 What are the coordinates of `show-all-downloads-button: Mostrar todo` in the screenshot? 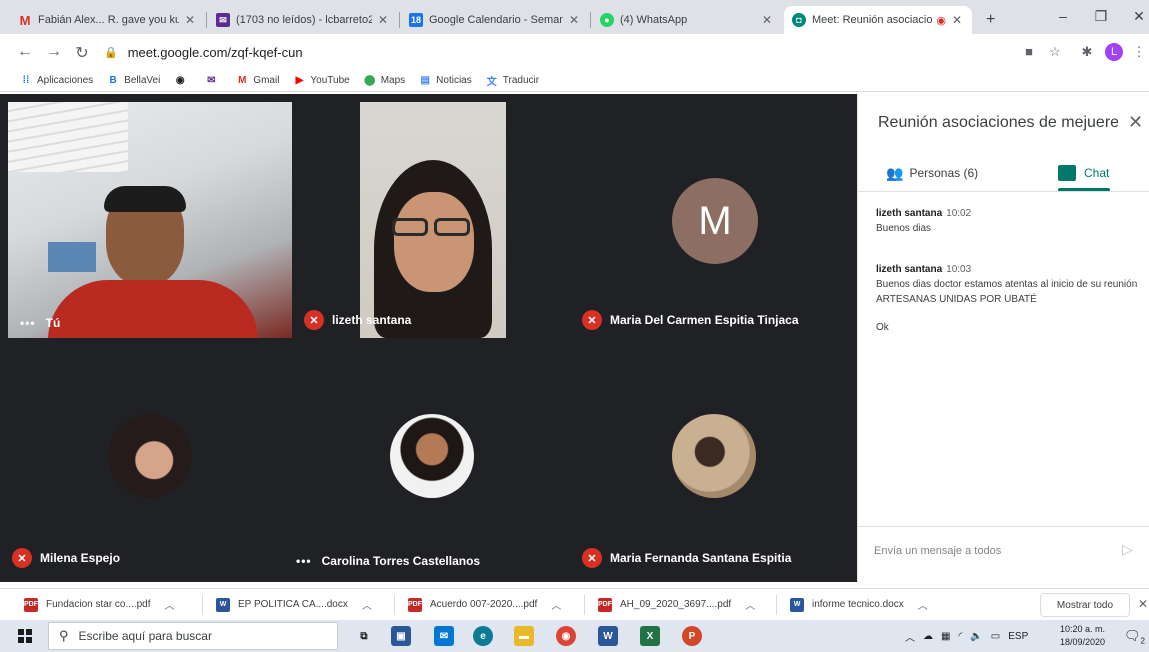 It's located at (1085, 605).